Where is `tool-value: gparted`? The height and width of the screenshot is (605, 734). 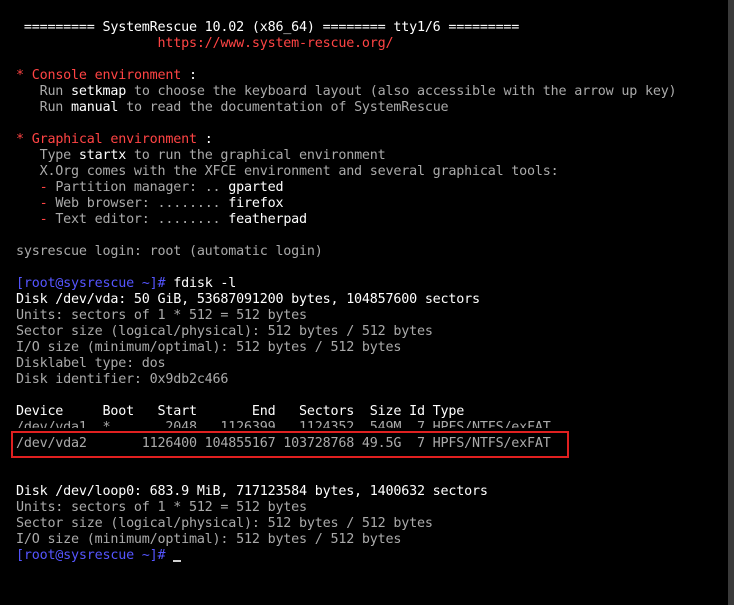
tool-value: gparted is located at coordinates (256, 187).